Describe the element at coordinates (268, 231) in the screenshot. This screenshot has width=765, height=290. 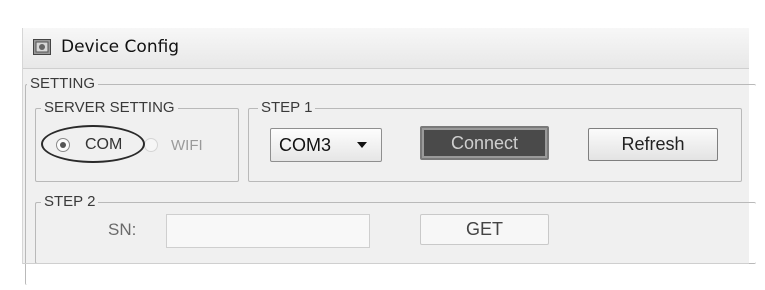
I see `sn-input` at that location.